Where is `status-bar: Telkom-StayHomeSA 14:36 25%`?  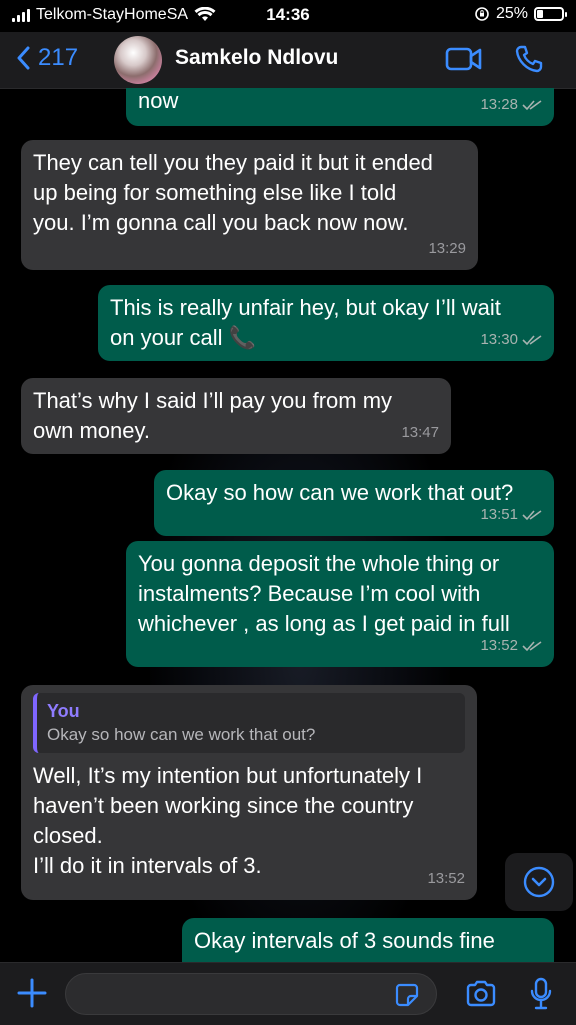
status-bar: Telkom-StayHomeSA 14:36 25% is located at coordinates (288, 16).